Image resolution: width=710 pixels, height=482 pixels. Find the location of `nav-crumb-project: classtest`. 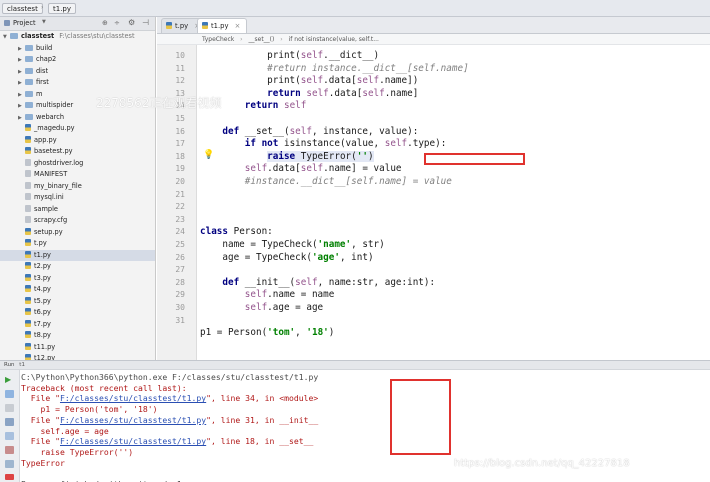

nav-crumb-project: classtest is located at coordinates (22, 8).